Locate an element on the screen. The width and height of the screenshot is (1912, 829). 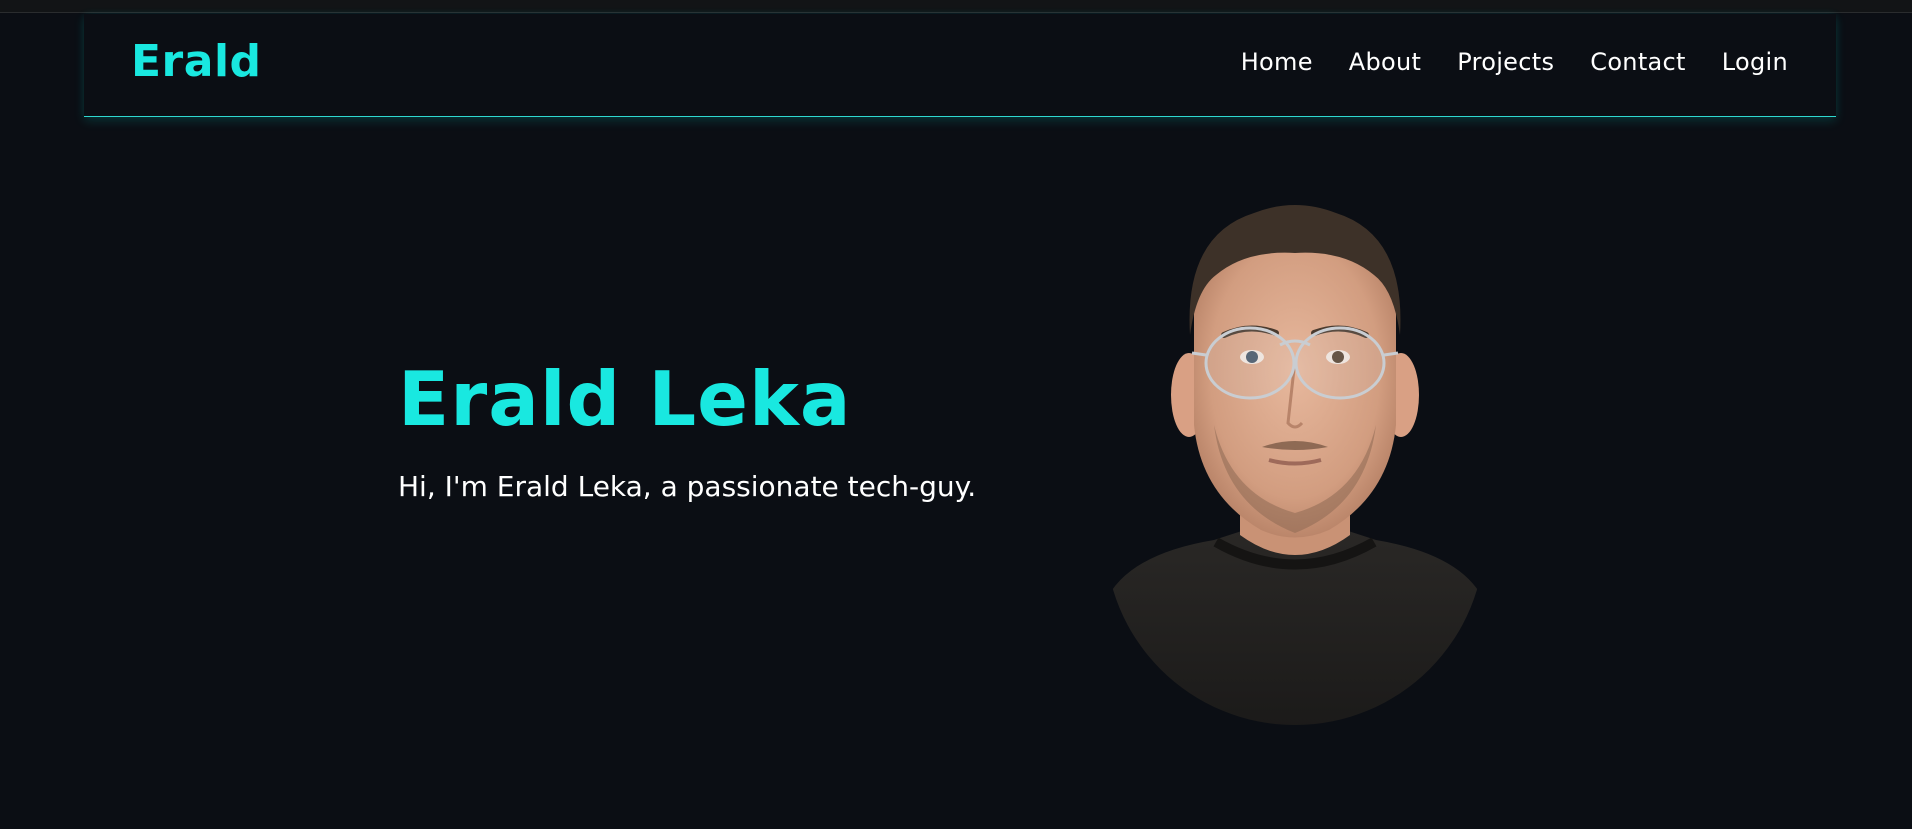
profile-photo is located at coordinates (1295, 465).